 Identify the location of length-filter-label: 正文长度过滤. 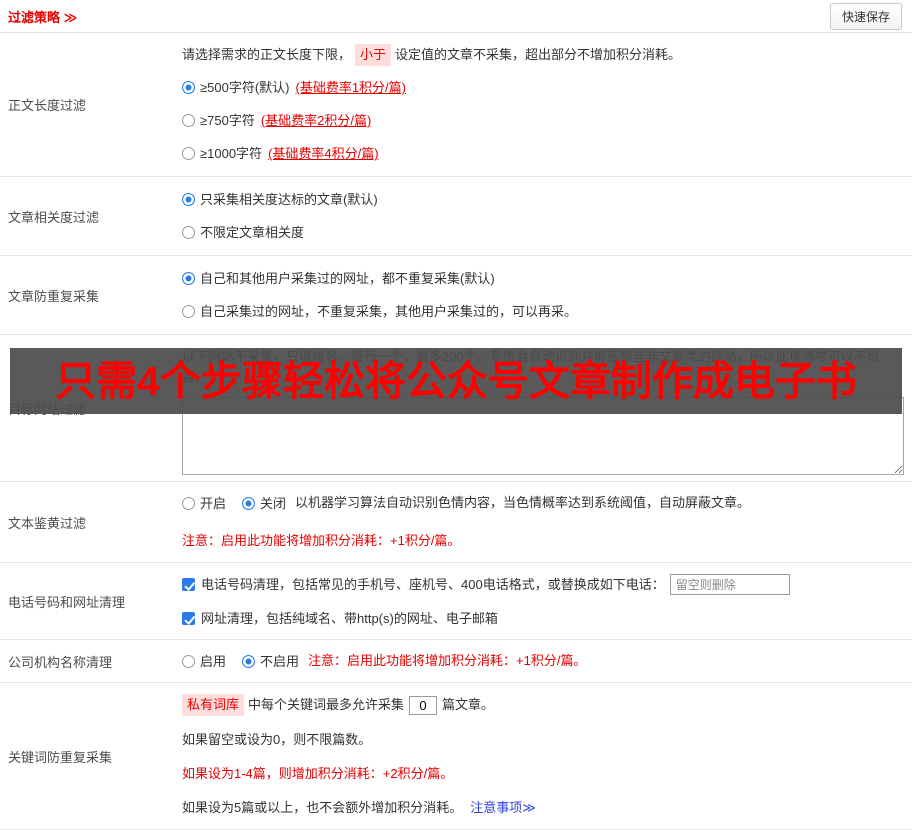
(47, 105).